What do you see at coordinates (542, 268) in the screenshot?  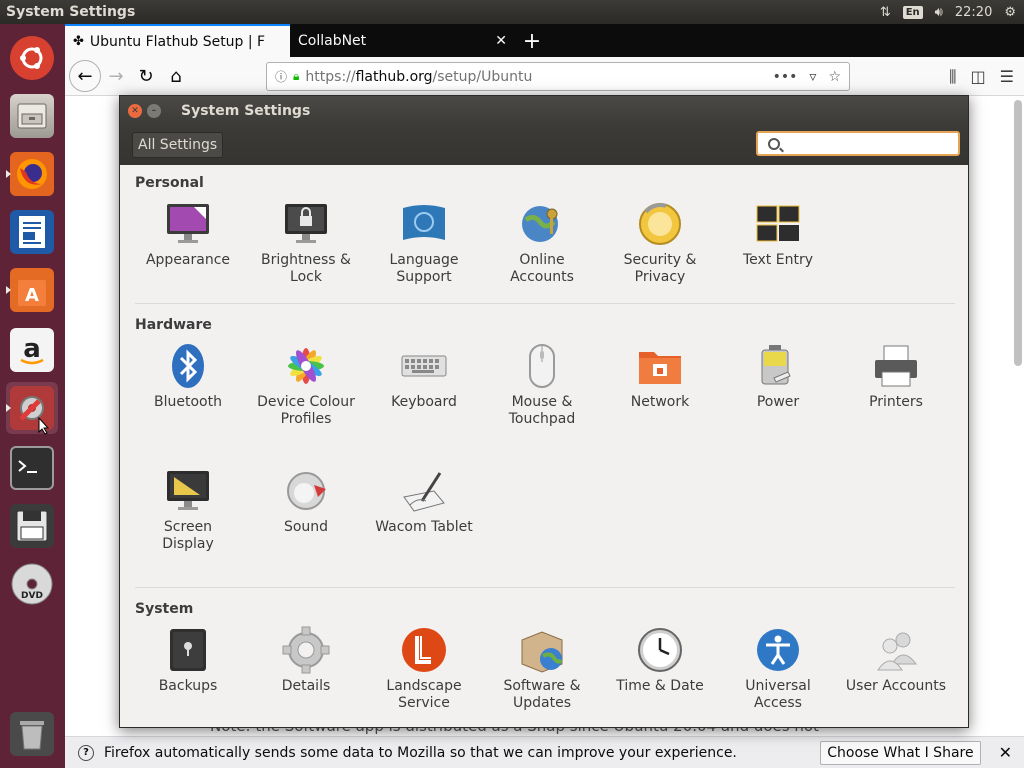 I see `item-label: Online Accounts` at bounding box center [542, 268].